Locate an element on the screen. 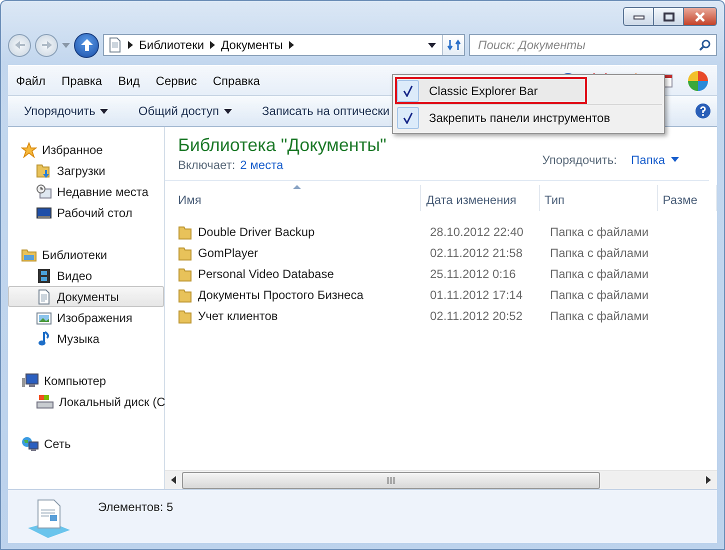  arrange-label: Упорядочить: is located at coordinates (580, 159).